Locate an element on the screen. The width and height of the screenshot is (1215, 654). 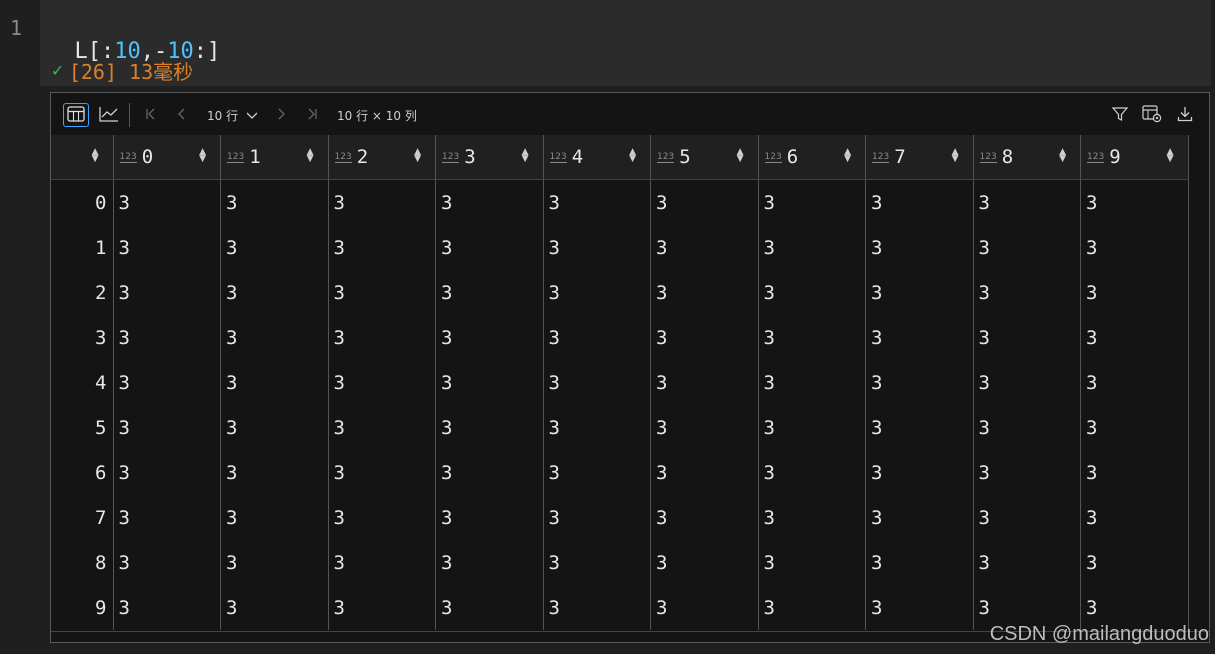
column-header: 123 1 ▲ ▼ is located at coordinates (274, 157).